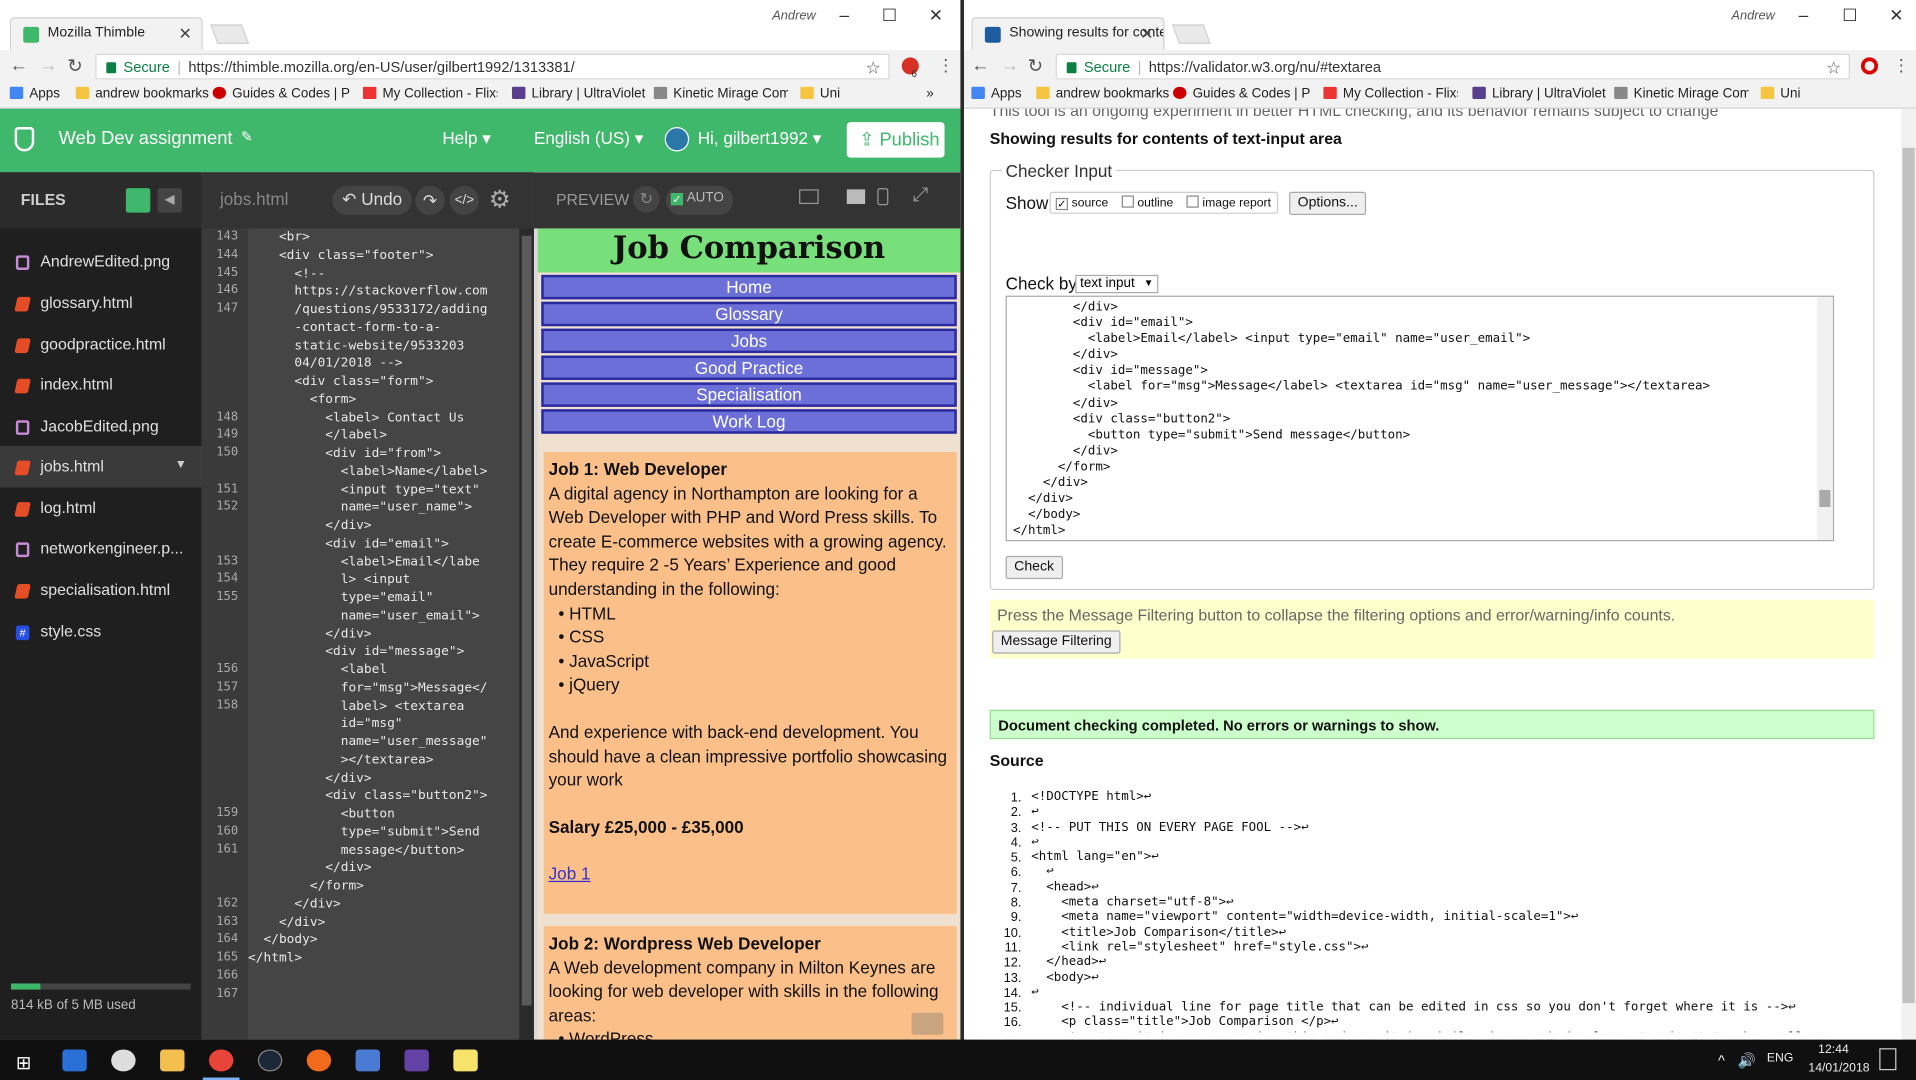 The image size is (1916, 1080). Describe the element at coordinates (146, 138) in the screenshot. I see `project-title: Web Dev assignment` at that location.